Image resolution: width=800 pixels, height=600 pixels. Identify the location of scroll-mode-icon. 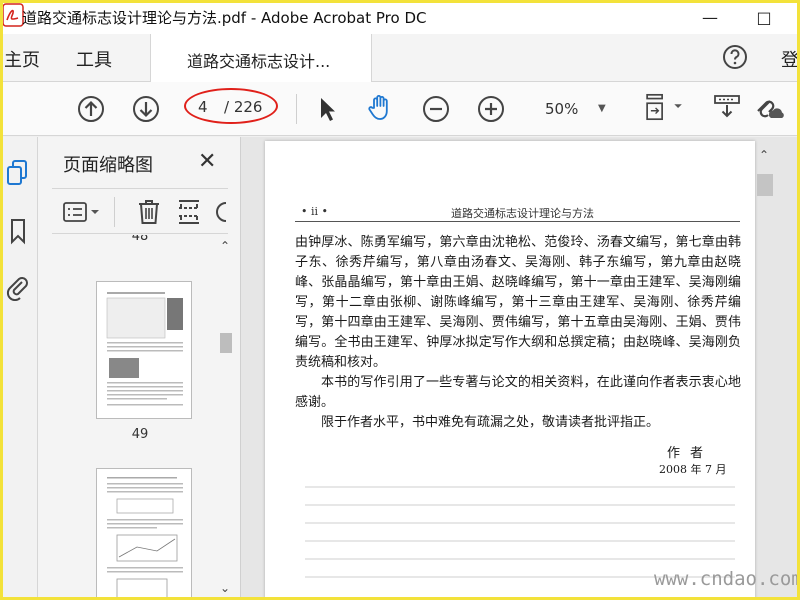
(727, 107).